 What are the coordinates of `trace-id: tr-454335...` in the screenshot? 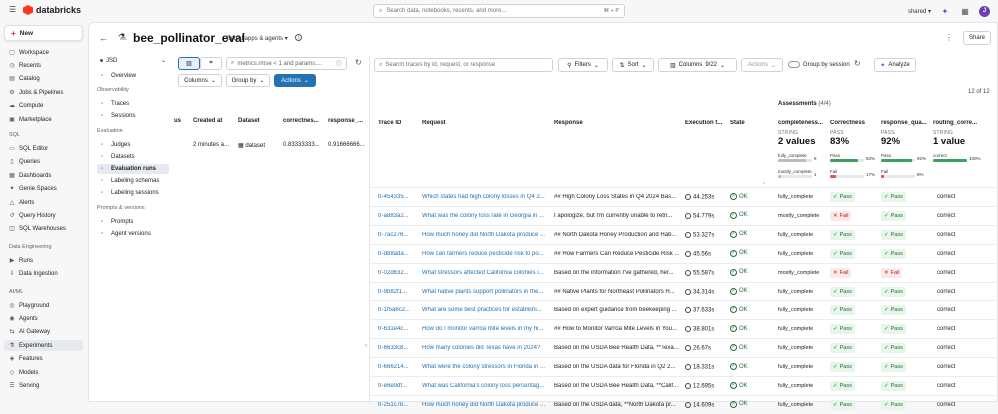 It's located at (398, 197).